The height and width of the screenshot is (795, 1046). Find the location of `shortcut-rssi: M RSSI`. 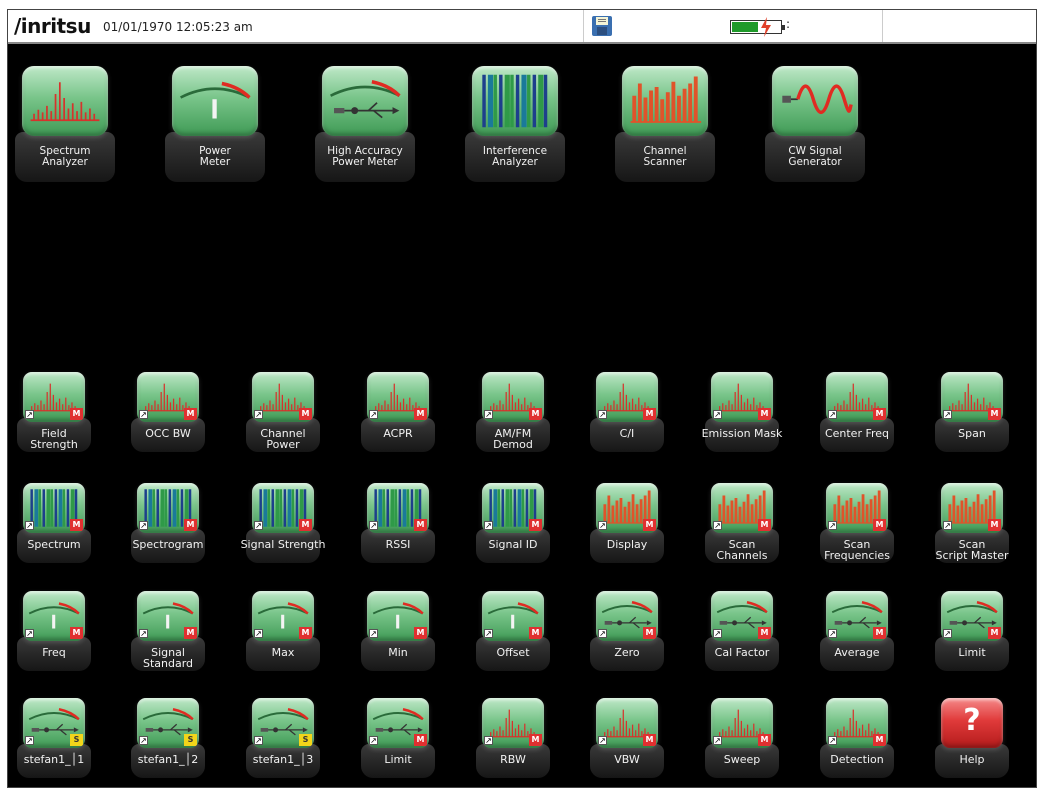

shortcut-rssi: M RSSI is located at coordinates (398, 524).